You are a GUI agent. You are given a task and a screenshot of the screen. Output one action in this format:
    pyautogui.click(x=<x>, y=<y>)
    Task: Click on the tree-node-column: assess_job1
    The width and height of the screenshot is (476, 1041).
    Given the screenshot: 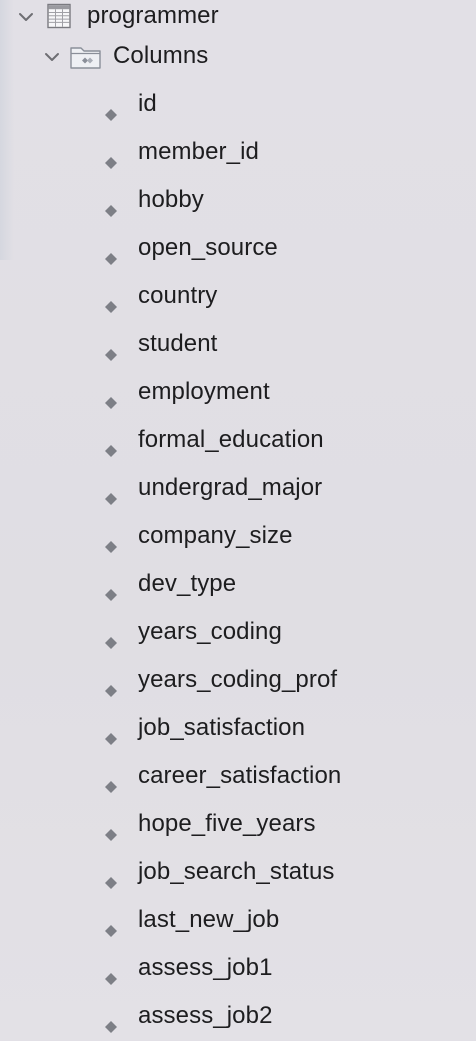 What is the action you would take?
    pyautogui.click(x=238, y=968)
    